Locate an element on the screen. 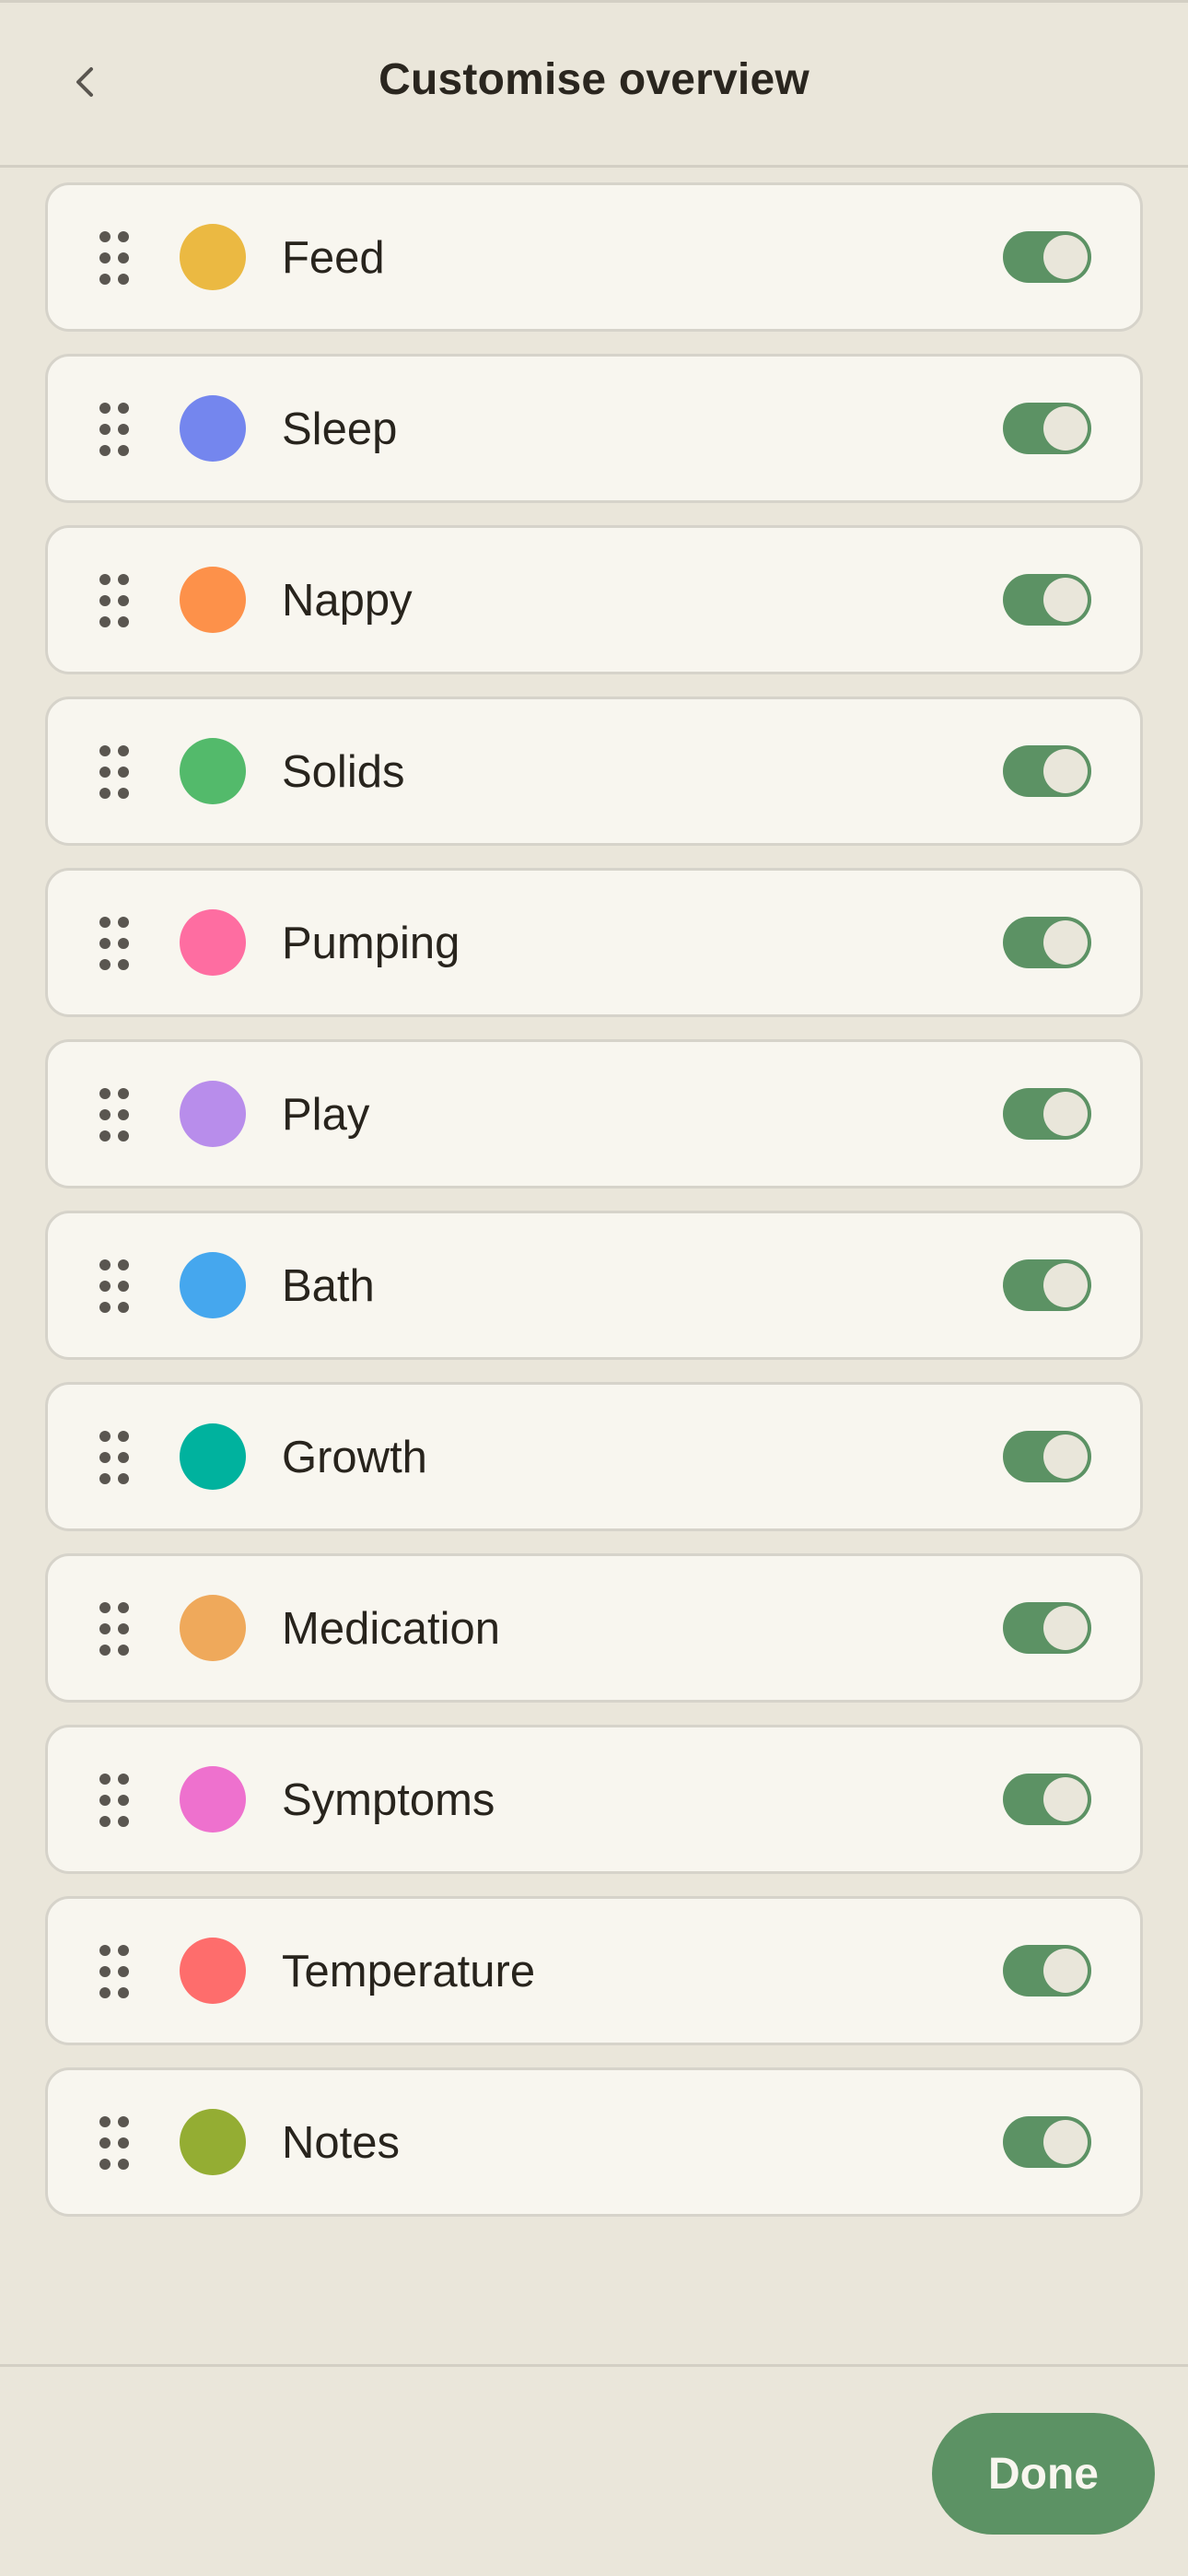  item-label: Bath is located at coordinates (328, 1286).